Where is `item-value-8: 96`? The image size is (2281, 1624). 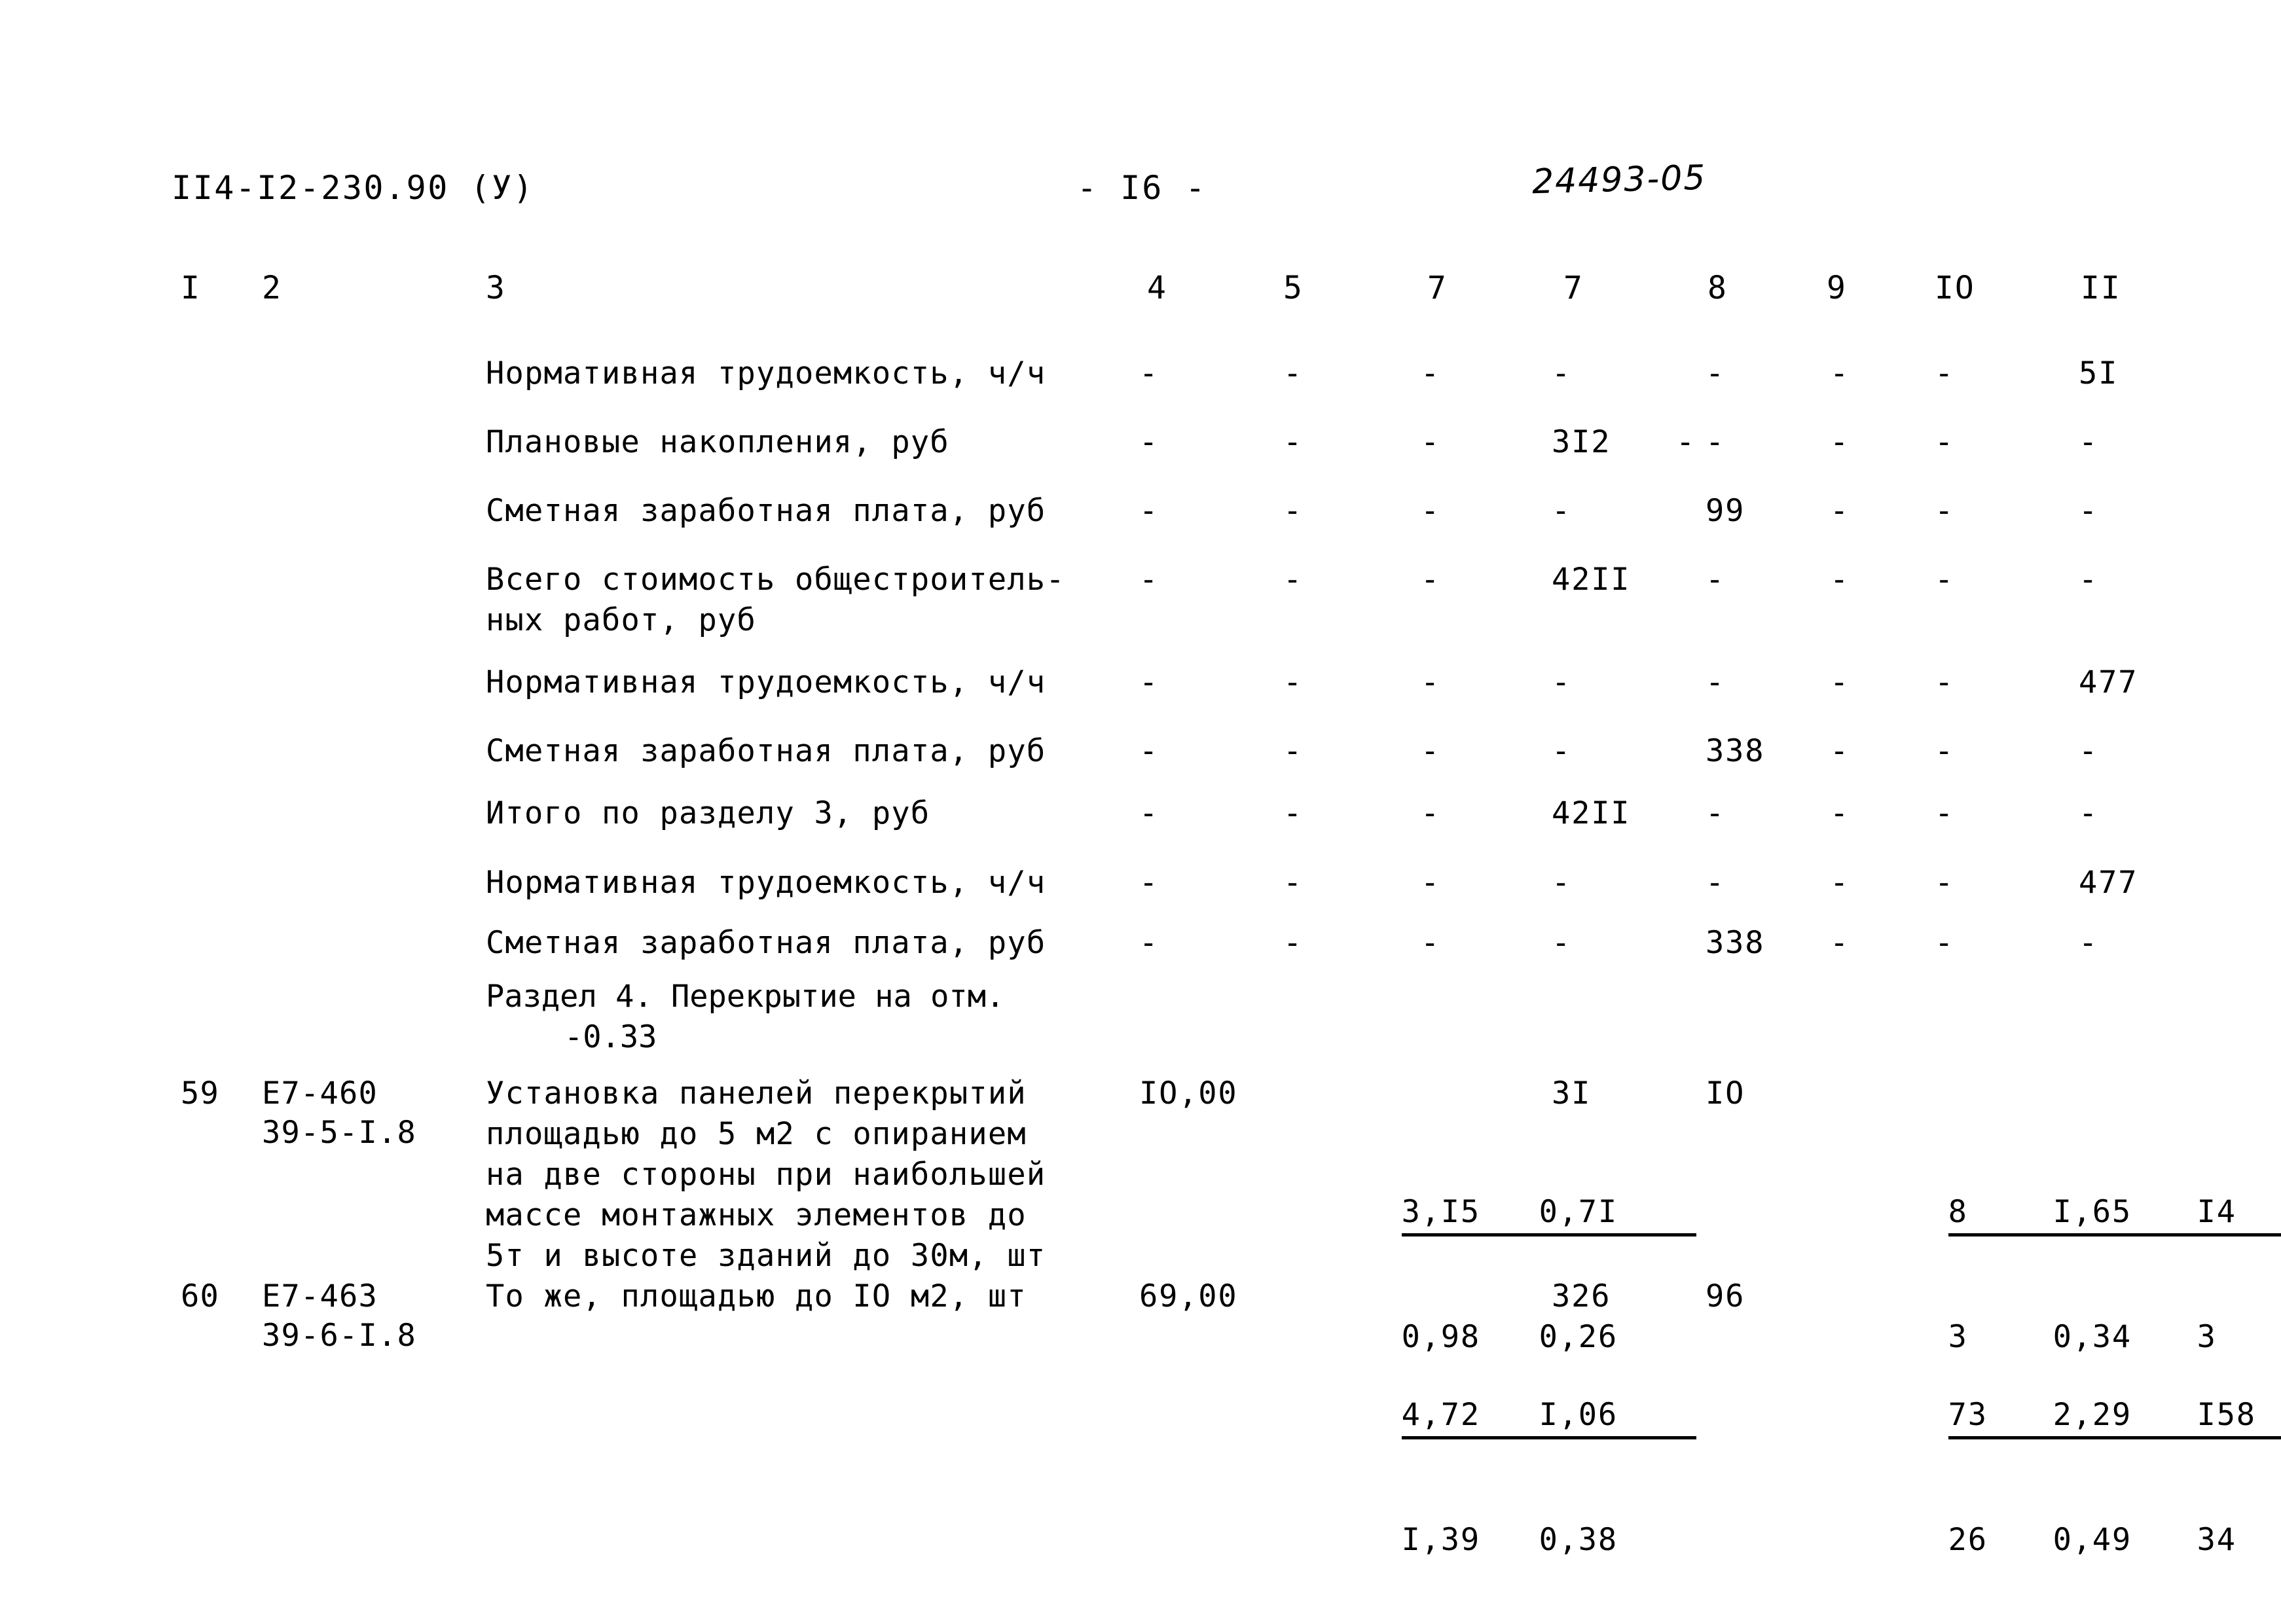
item-value-8: 96 is located at coordinates (1725, 1296).